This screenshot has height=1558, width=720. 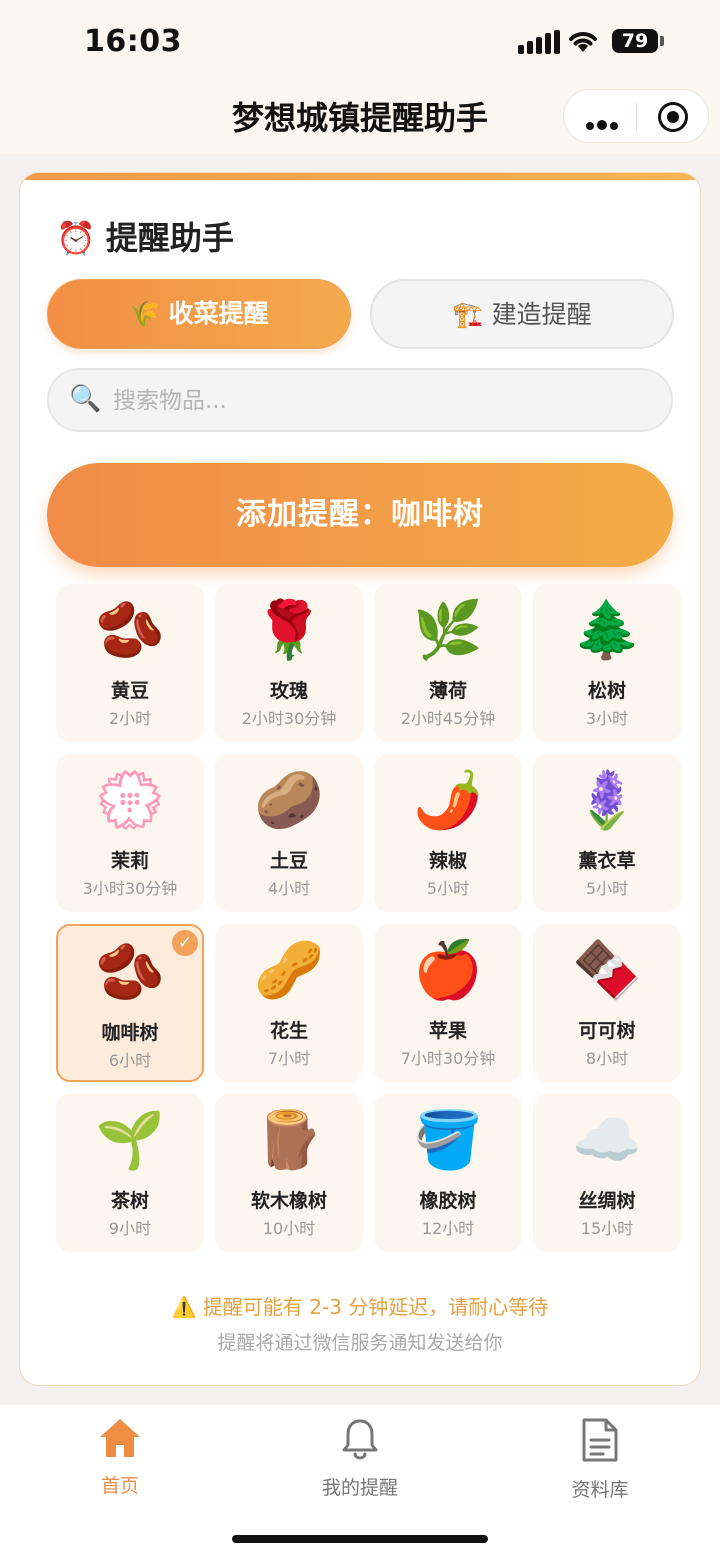 I want to click on item-name: 咖啡树, so click(x=130, y=1033).